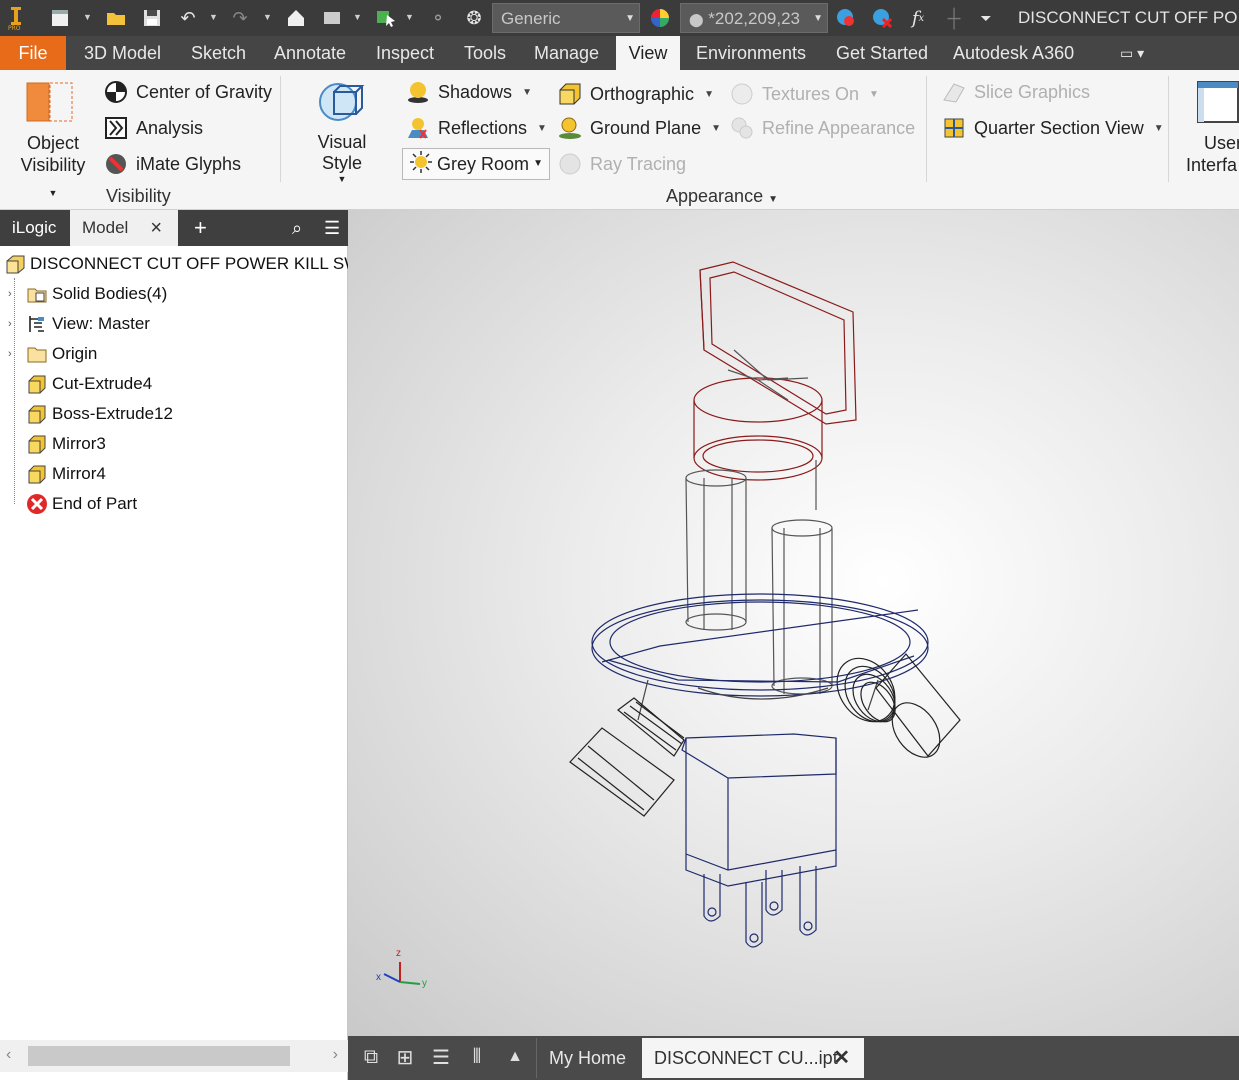 The height and width of the screenshot is (1080, 1239). Describe the element at coordinates (33, 53) in the screenshot. I see `tab-file: File` at that location.